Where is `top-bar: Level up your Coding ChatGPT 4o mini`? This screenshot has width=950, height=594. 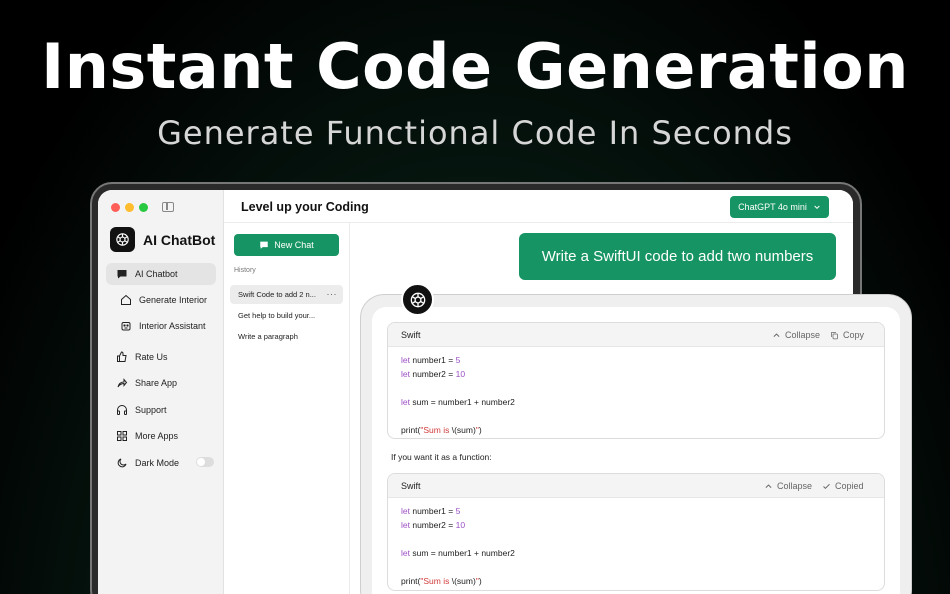
top-bar: Level up your Coding ChatGPT 4o mini is located at coordinates (538, 206).